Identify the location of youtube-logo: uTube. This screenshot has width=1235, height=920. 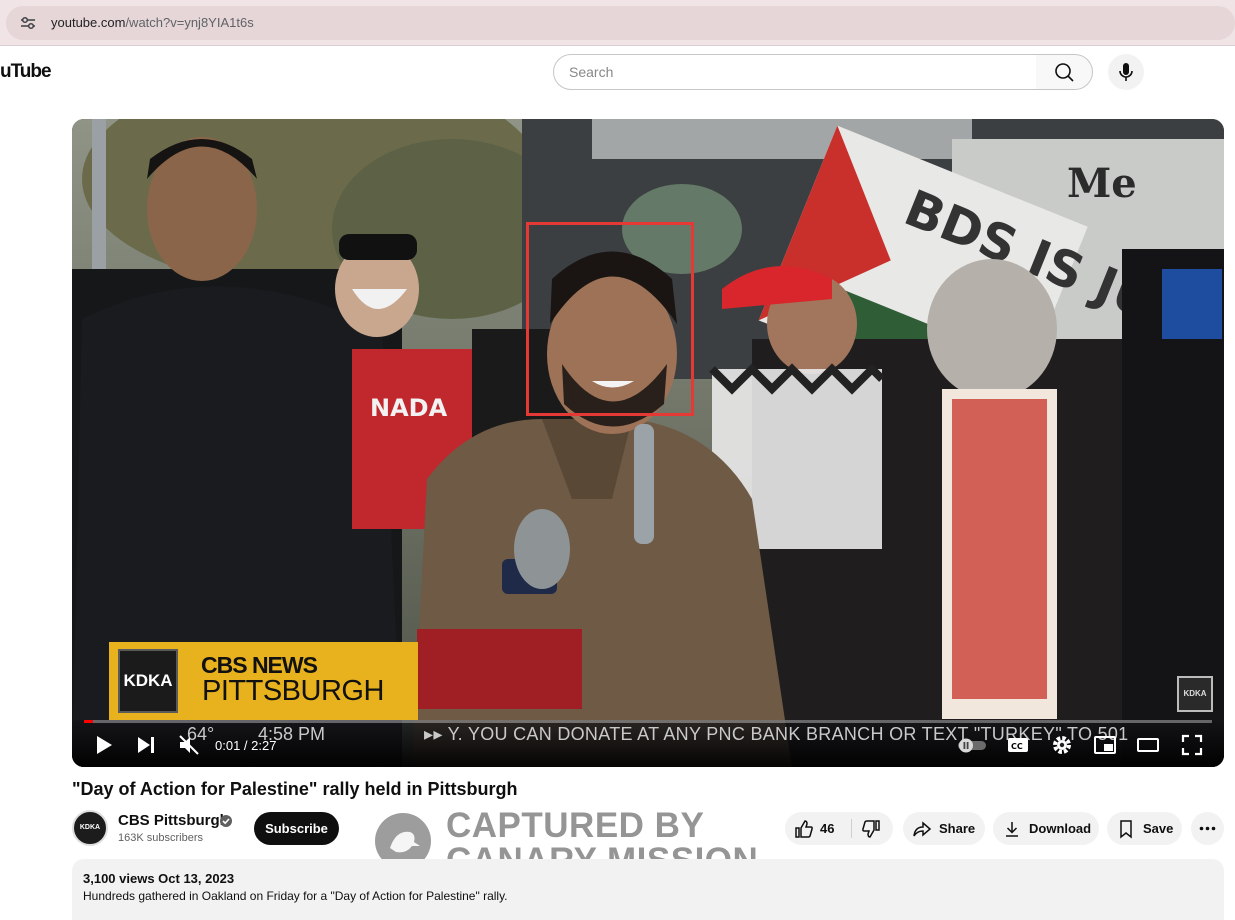
(26, 72).